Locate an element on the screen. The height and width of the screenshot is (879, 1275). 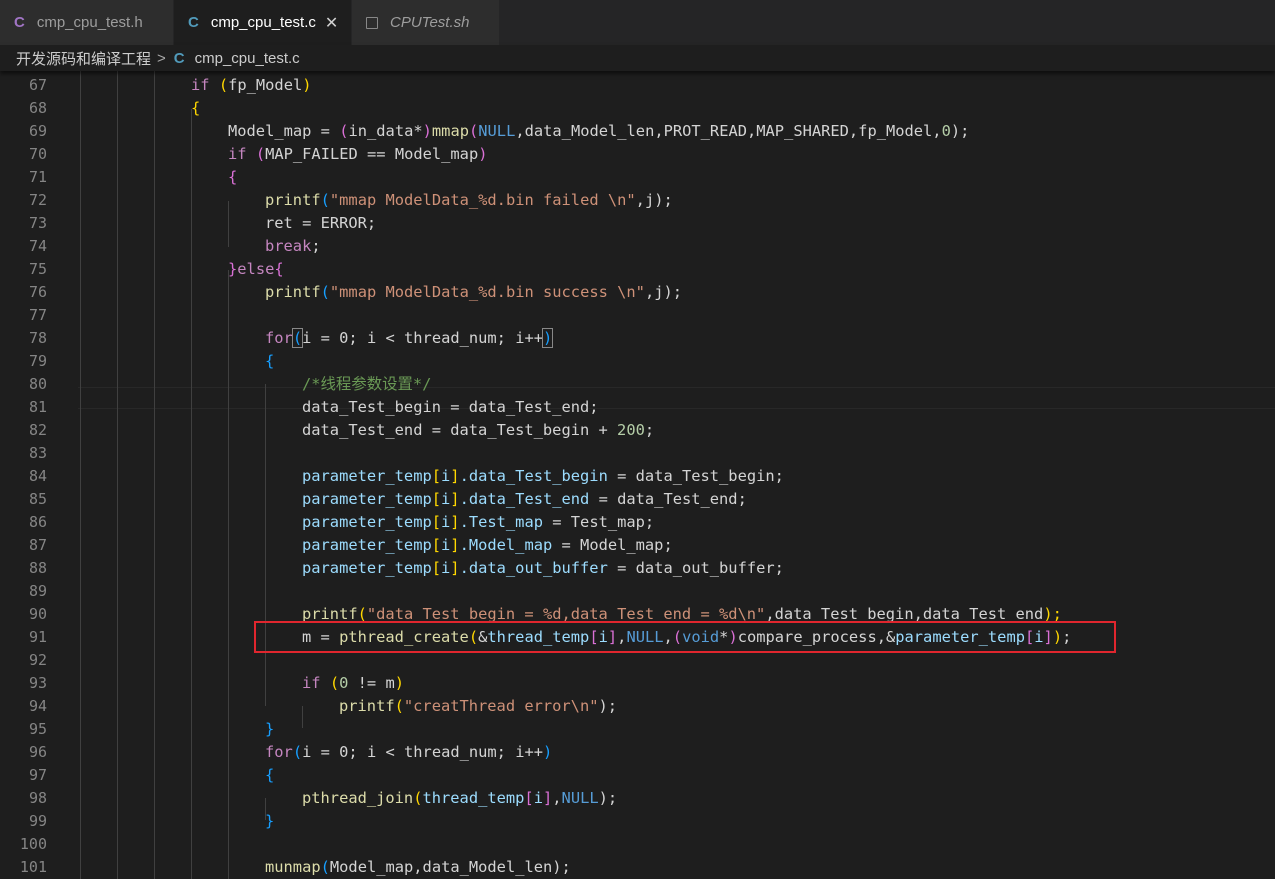
code-text: /*线程参数设置*/ is located at coordinates (366, 384).